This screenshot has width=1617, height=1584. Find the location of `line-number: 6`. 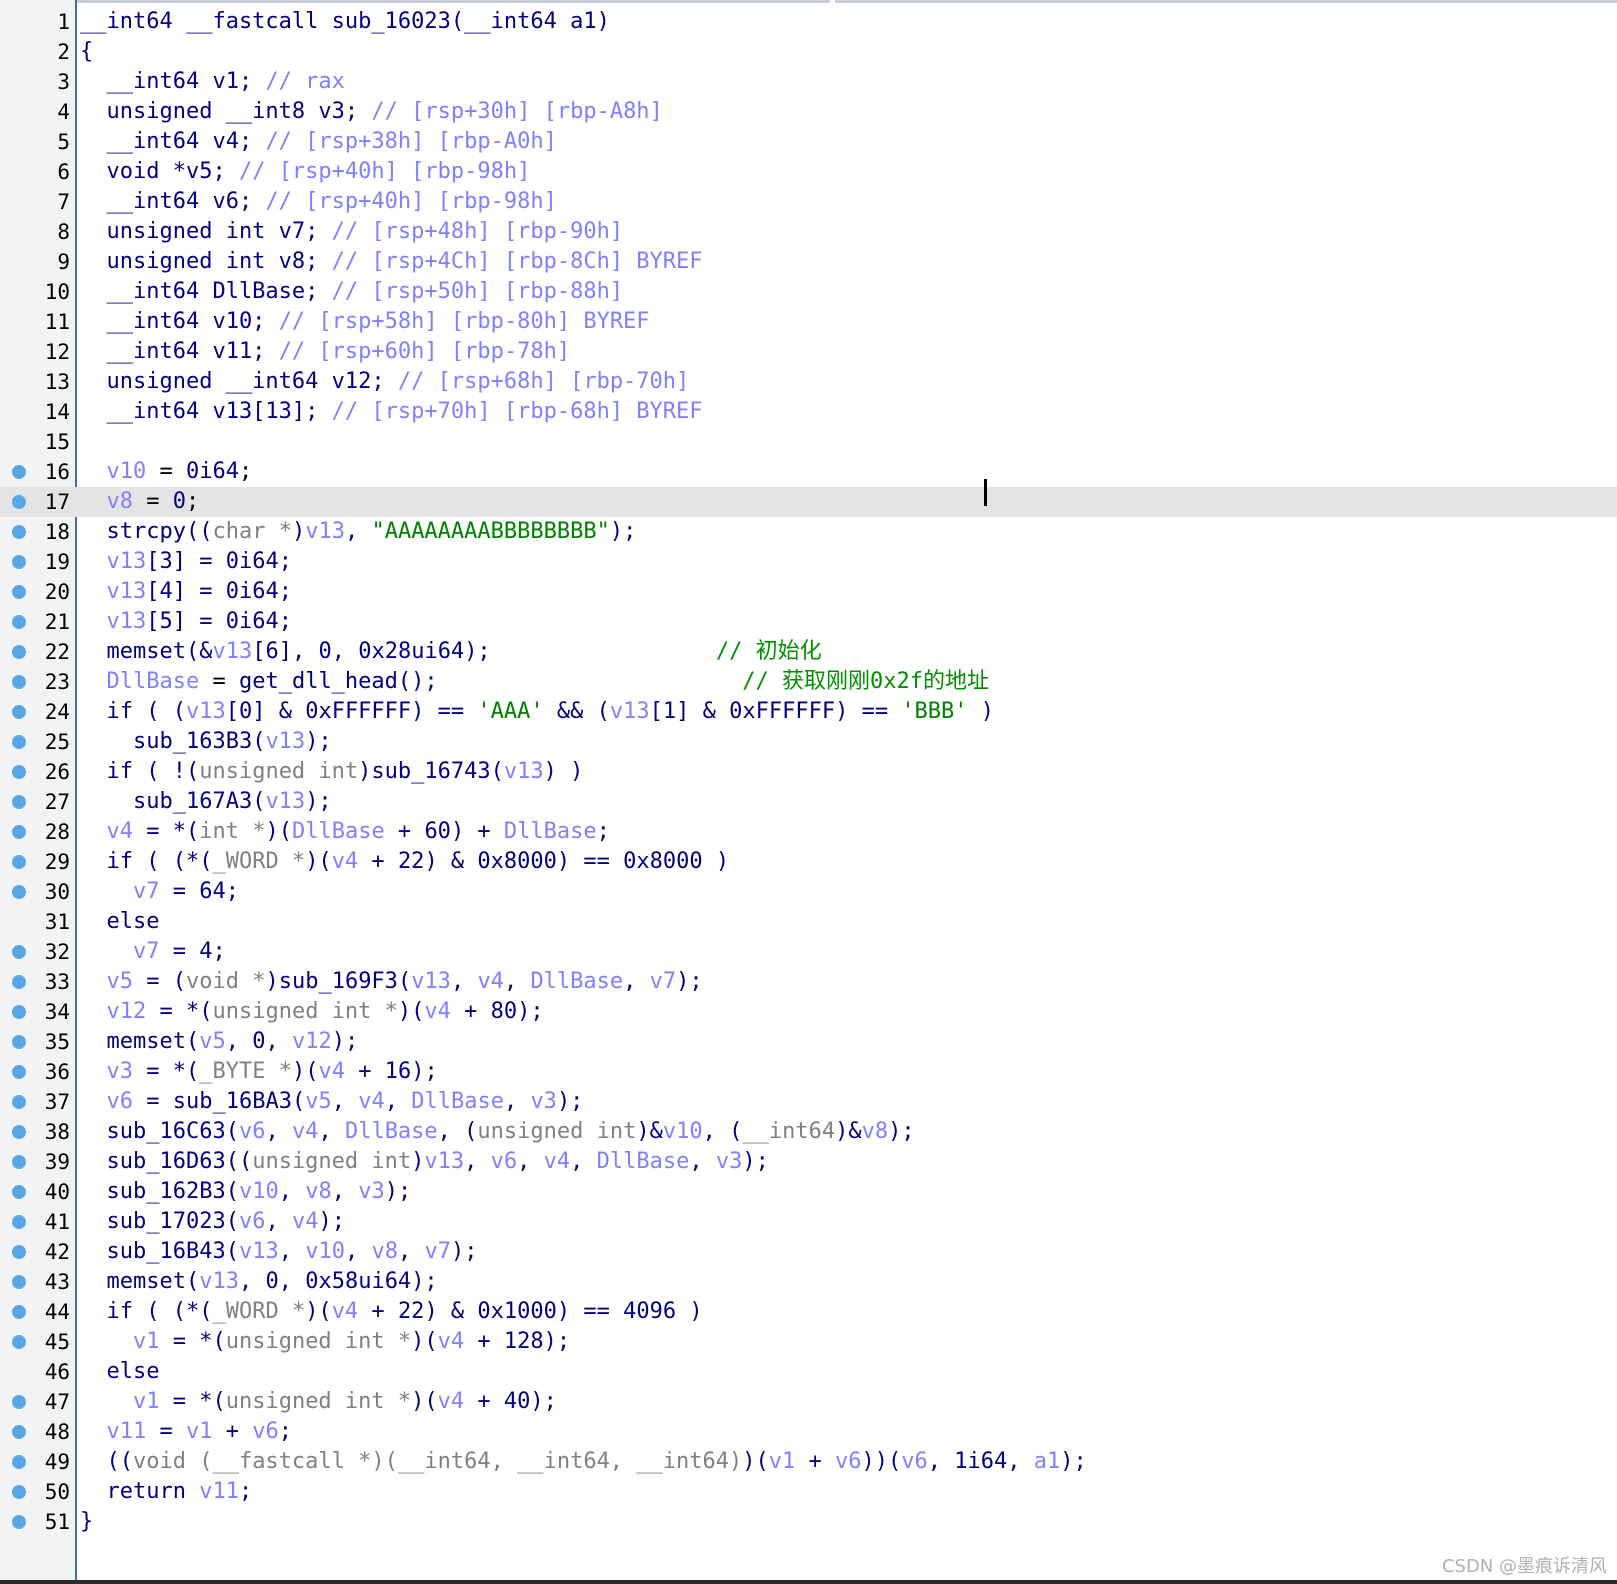

line-number: 6 is located at coordinates (63, 172).